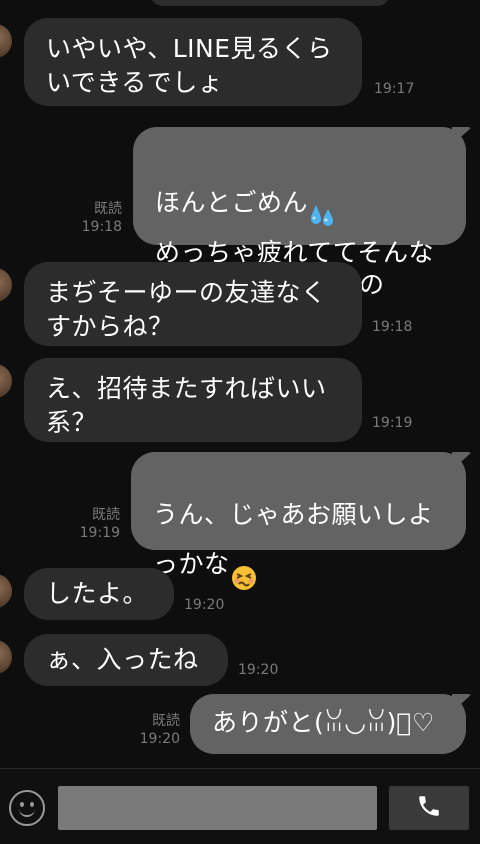 The height and width of the screenshot is (844, 480). I want to click on sweat-drops-icon, so click(323, 204).